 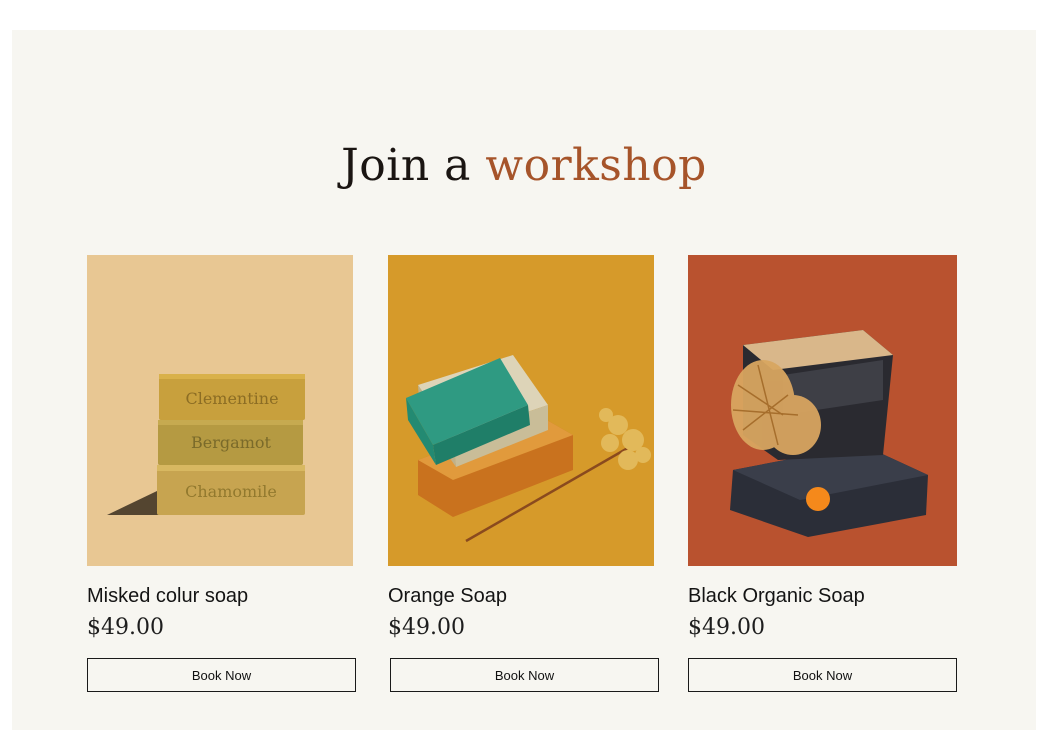 I want to click on title-part-1: Join a, so click(x=406, y=165).